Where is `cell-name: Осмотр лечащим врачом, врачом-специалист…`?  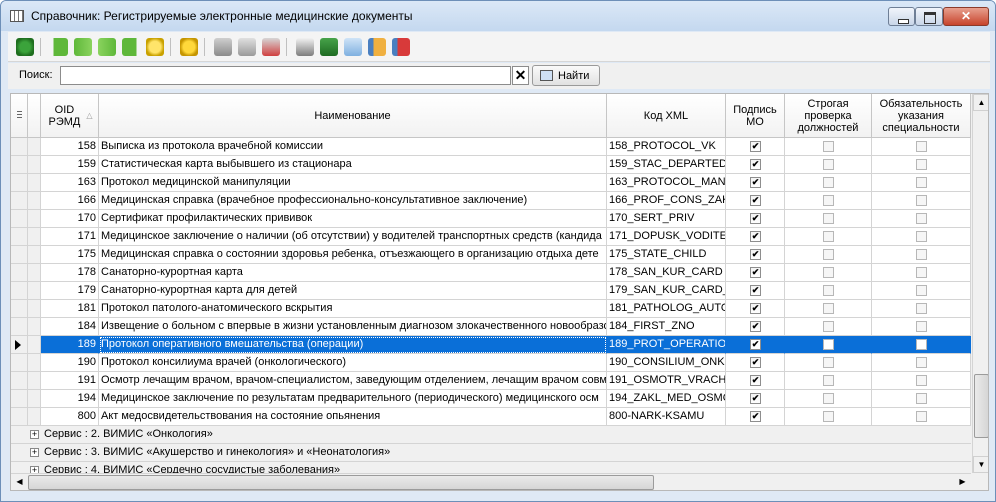
cell-name: Осмотр лечащим врачом, врачом-специалист… is located at coordinates (353, 381).